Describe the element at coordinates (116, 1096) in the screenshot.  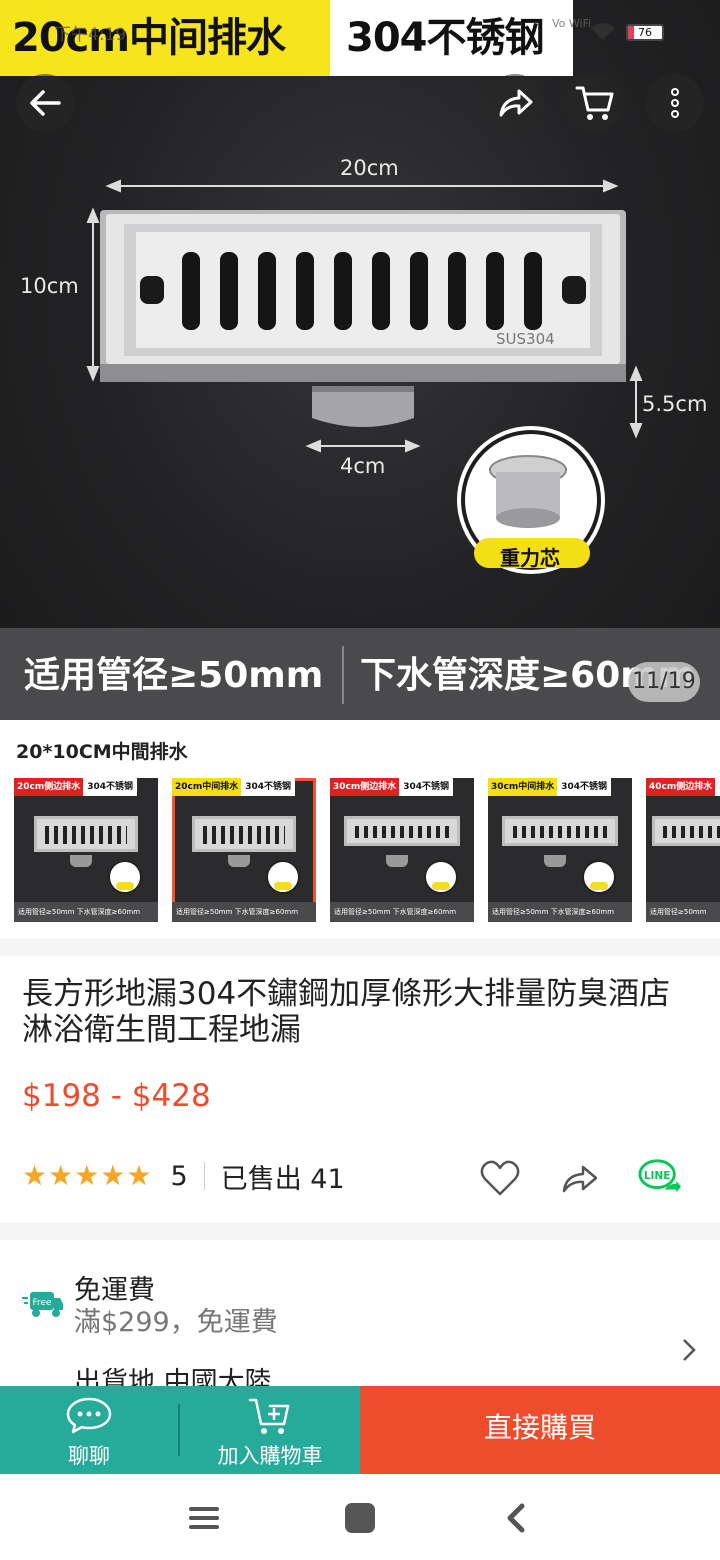
I see `product-price: $198 - $428` at that location.